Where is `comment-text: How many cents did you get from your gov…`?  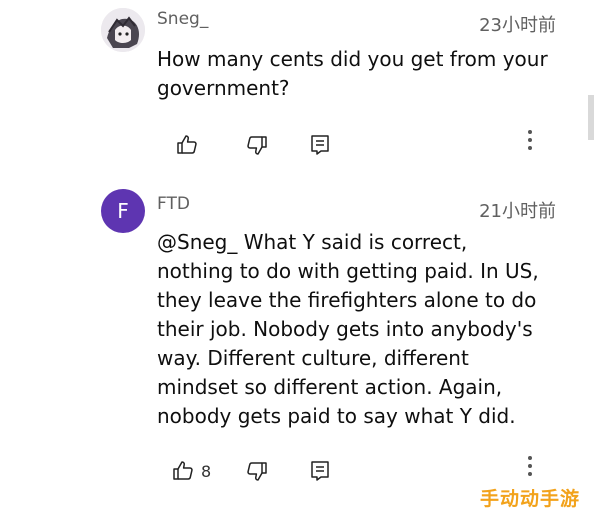
comment-text: How many cents did you get from your gov… is located at coordinates (352, 73).